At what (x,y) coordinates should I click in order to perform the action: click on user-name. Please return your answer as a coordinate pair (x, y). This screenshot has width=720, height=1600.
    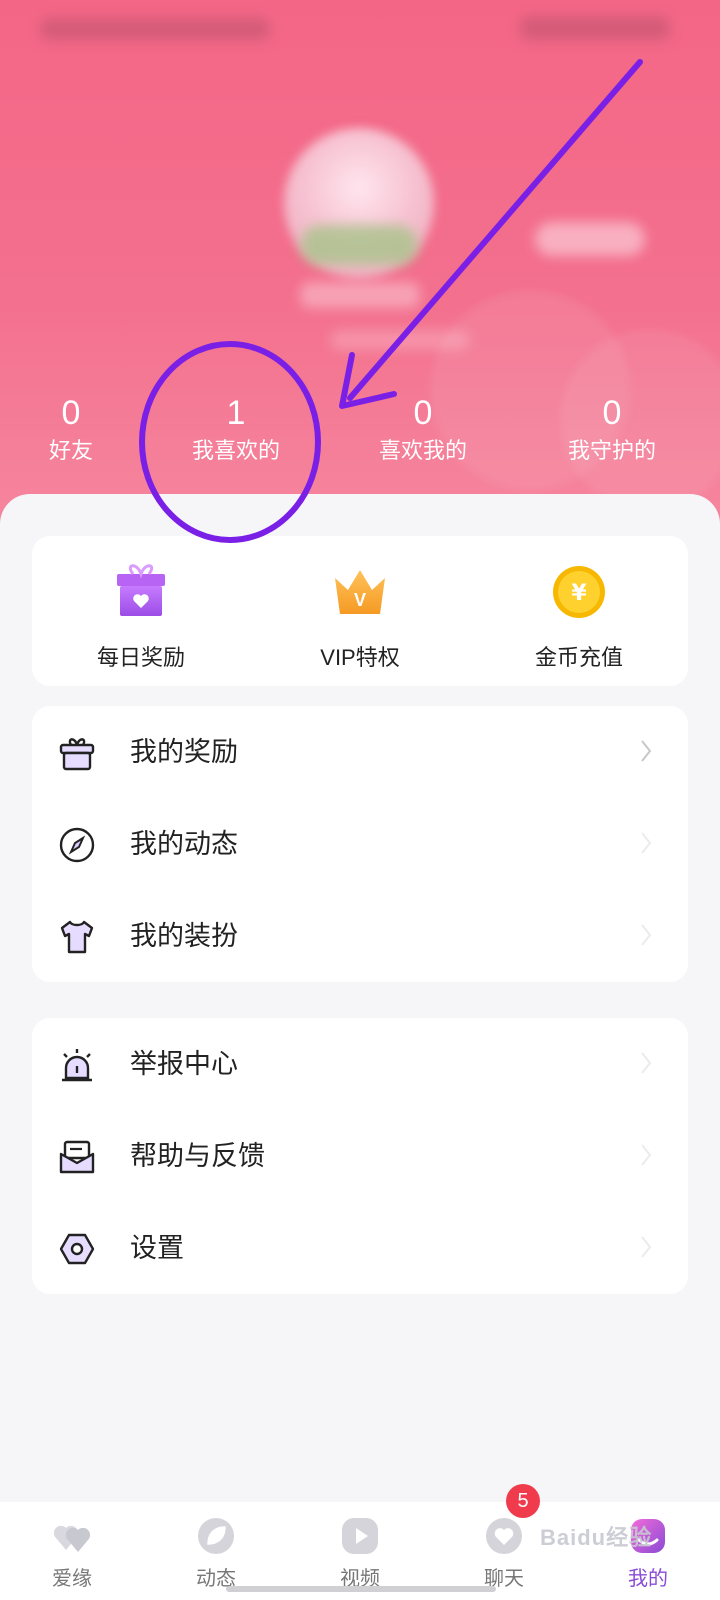
    Looking at the image, I should click on (360, 295).